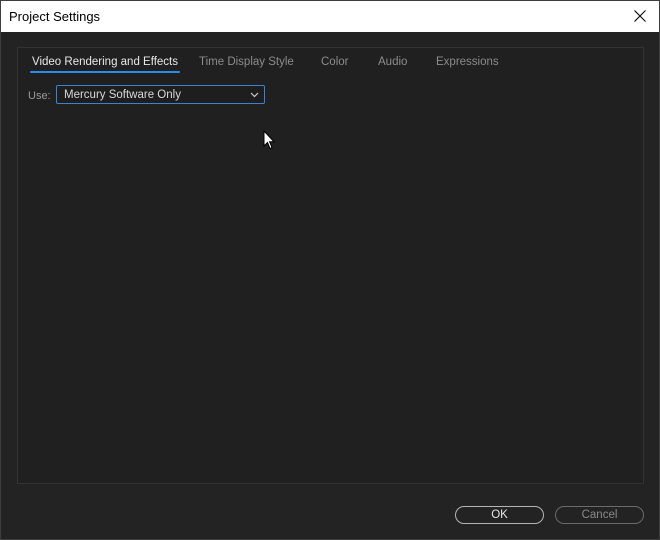 The height and width of the screenshot is (540, 660). I want to click on mouse-pointer-icon, so click(269, 140).